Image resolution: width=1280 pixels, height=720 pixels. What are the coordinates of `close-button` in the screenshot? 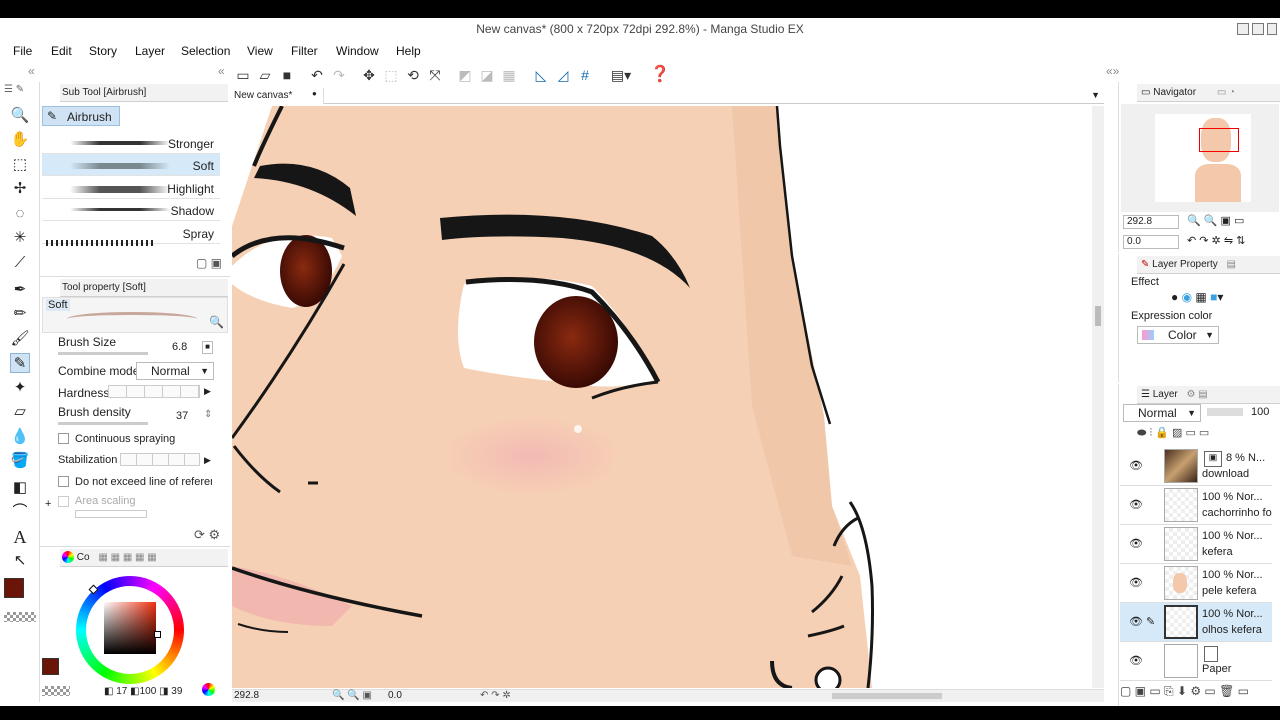 It's located at (1272, 29).